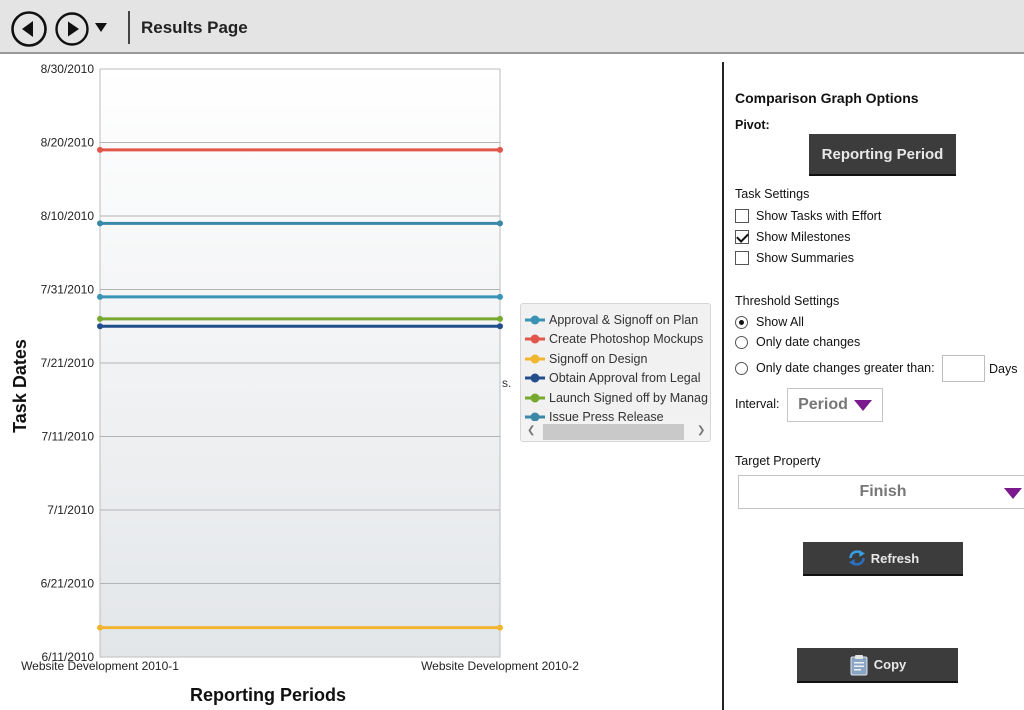  Describe the element at coordinates (1003, 369) in the screenshot. I see `days-label: Days` at that location.